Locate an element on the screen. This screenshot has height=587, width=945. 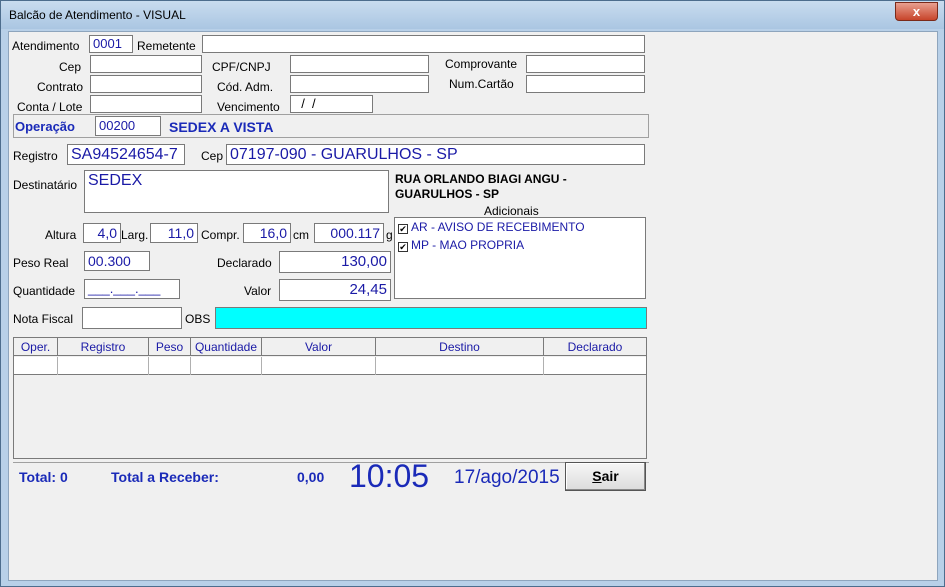
cm-label: cm is located at coordinates (301, 235).